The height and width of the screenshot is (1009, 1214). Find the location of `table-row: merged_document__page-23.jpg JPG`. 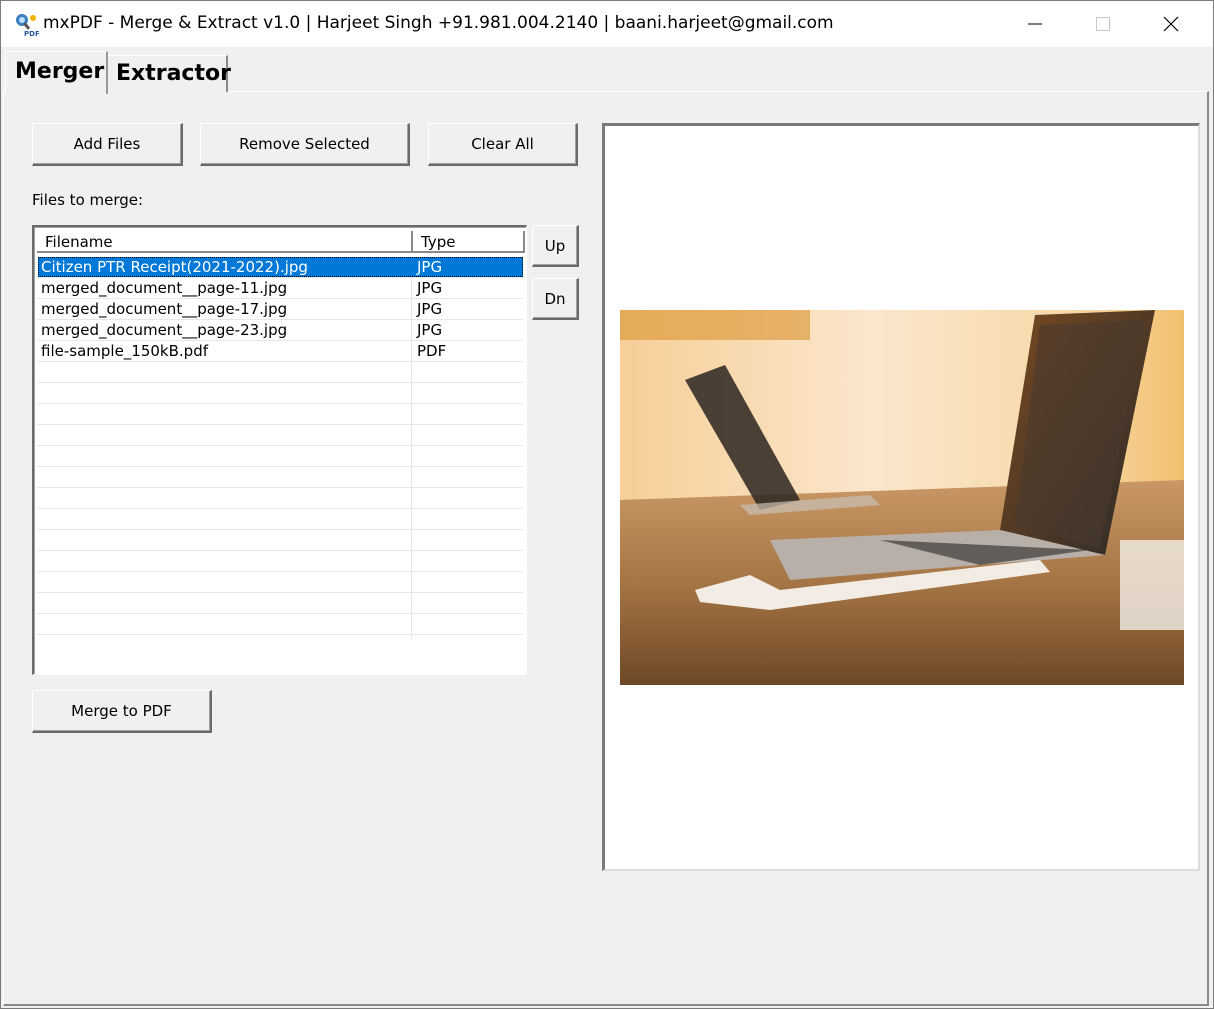

table-row: merged_document__page-23.jpg JPG is located at coordinates (280, 330).